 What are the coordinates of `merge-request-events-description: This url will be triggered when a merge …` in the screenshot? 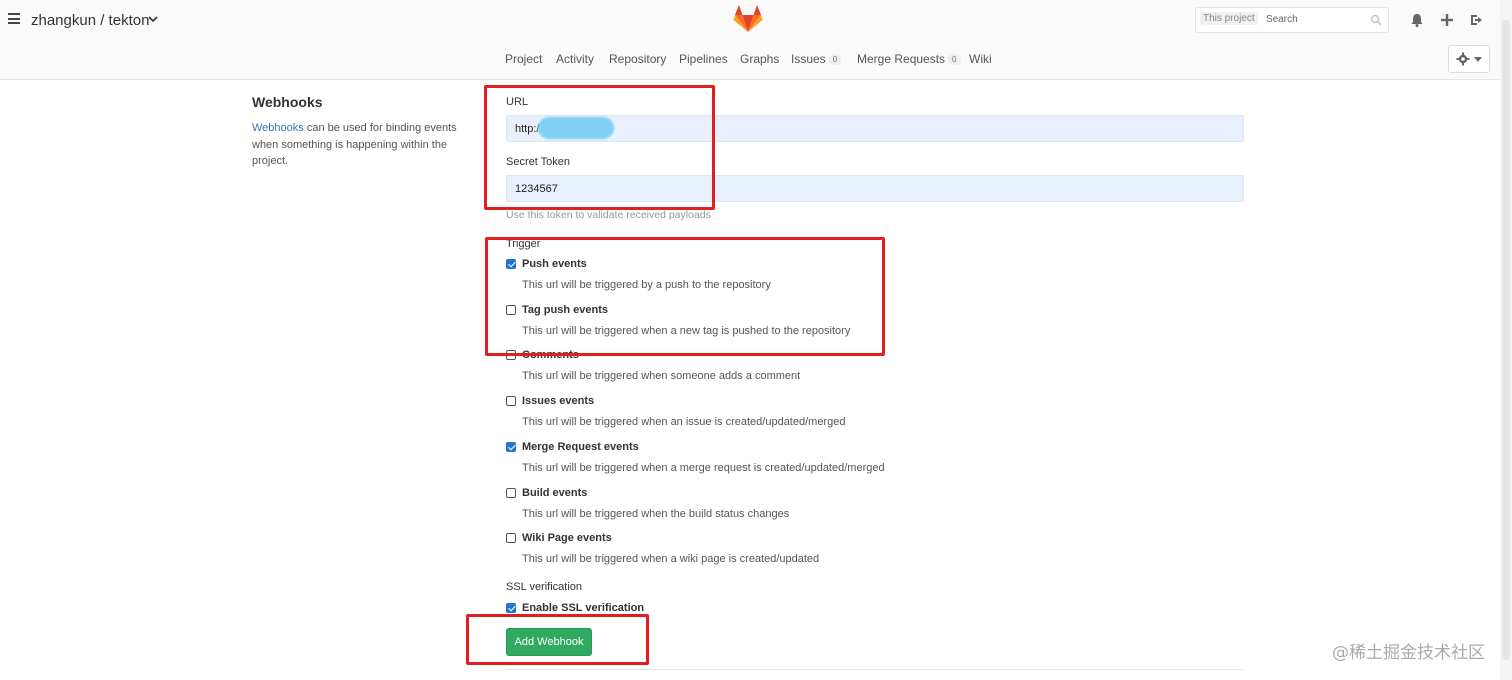 It's located at (703, 468).